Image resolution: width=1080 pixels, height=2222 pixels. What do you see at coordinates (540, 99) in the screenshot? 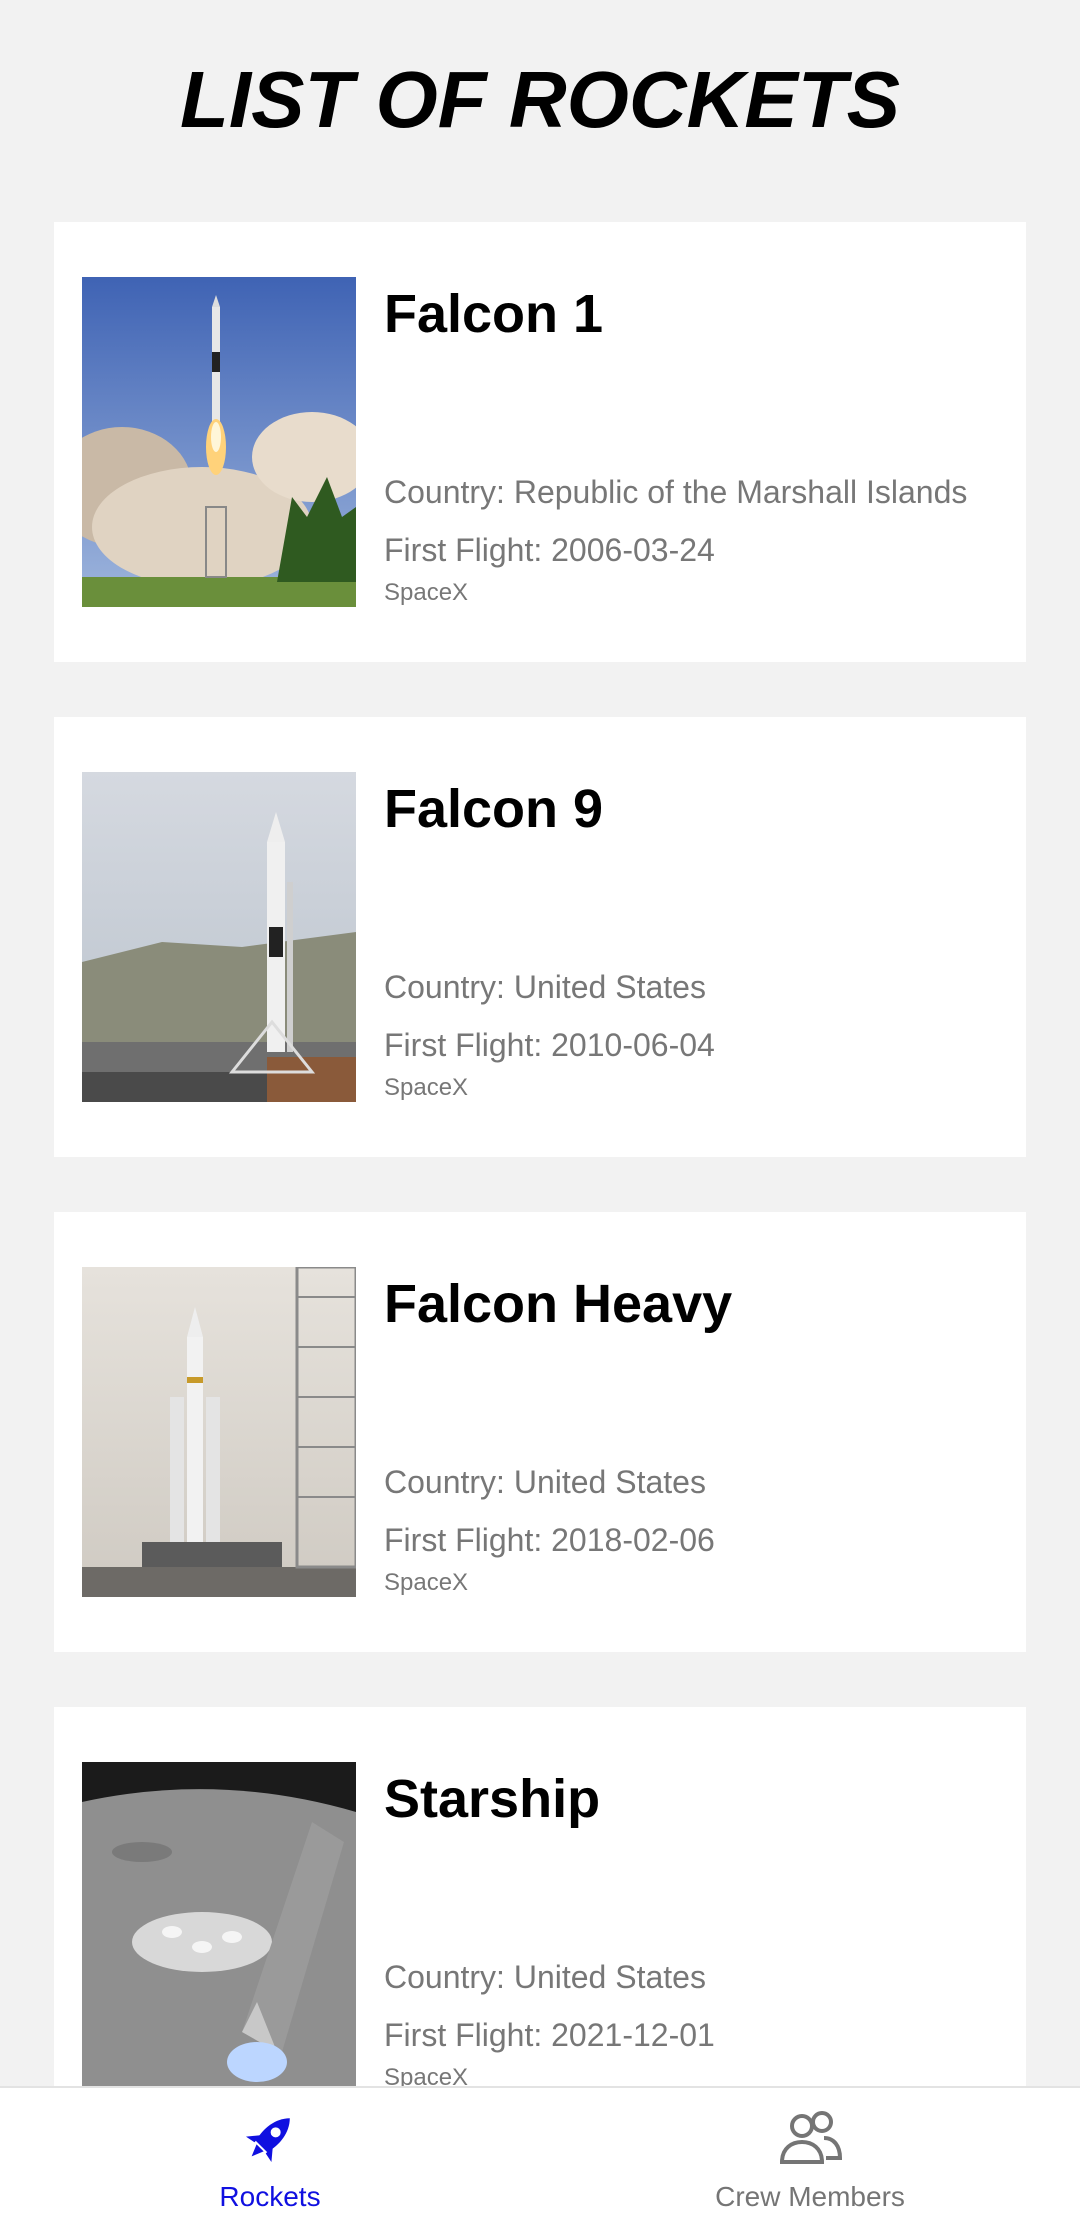
I see `page-title: LIST OF ROCKETS` at bounding box center [540, 99].